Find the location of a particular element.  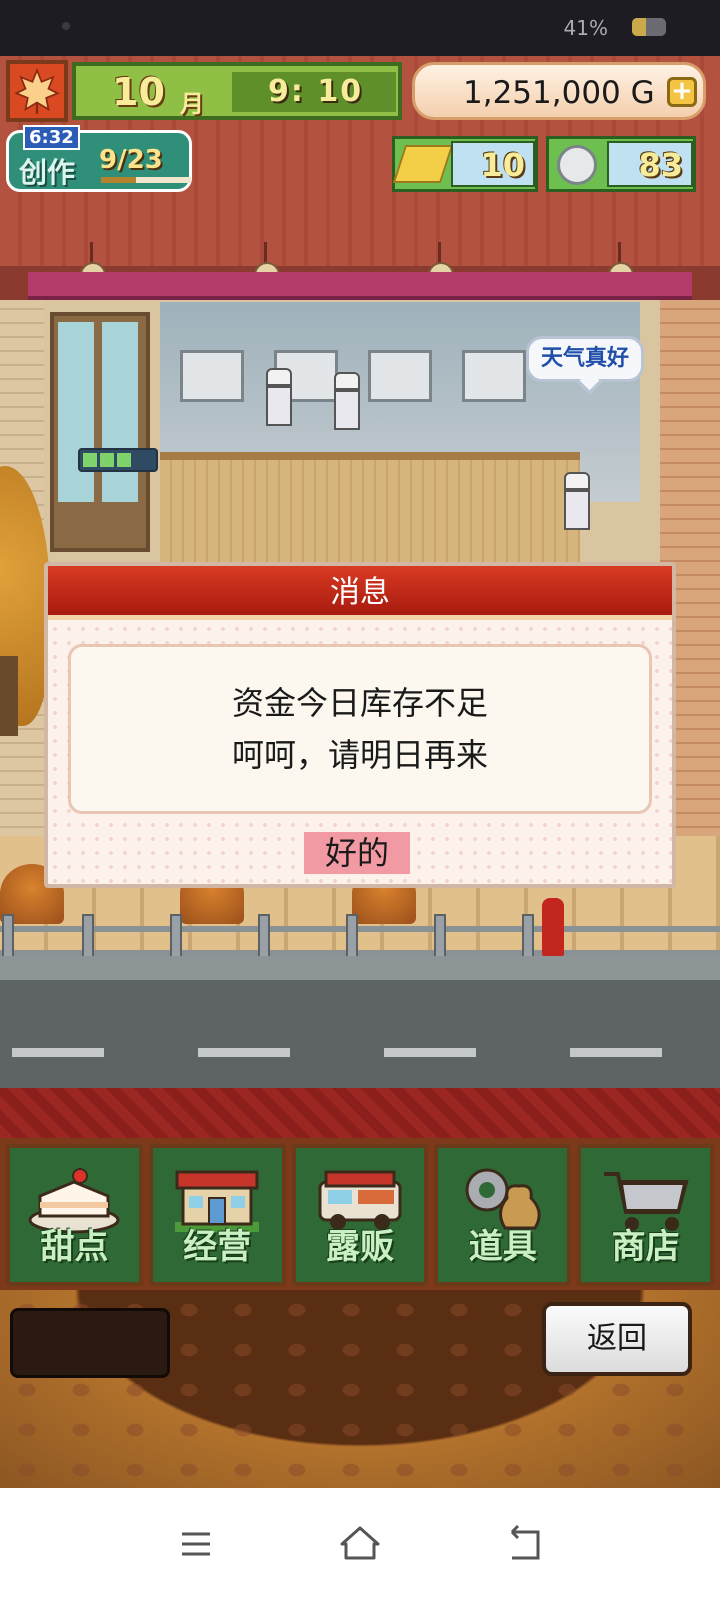

info-slot is located at coordinates (90, 1343).